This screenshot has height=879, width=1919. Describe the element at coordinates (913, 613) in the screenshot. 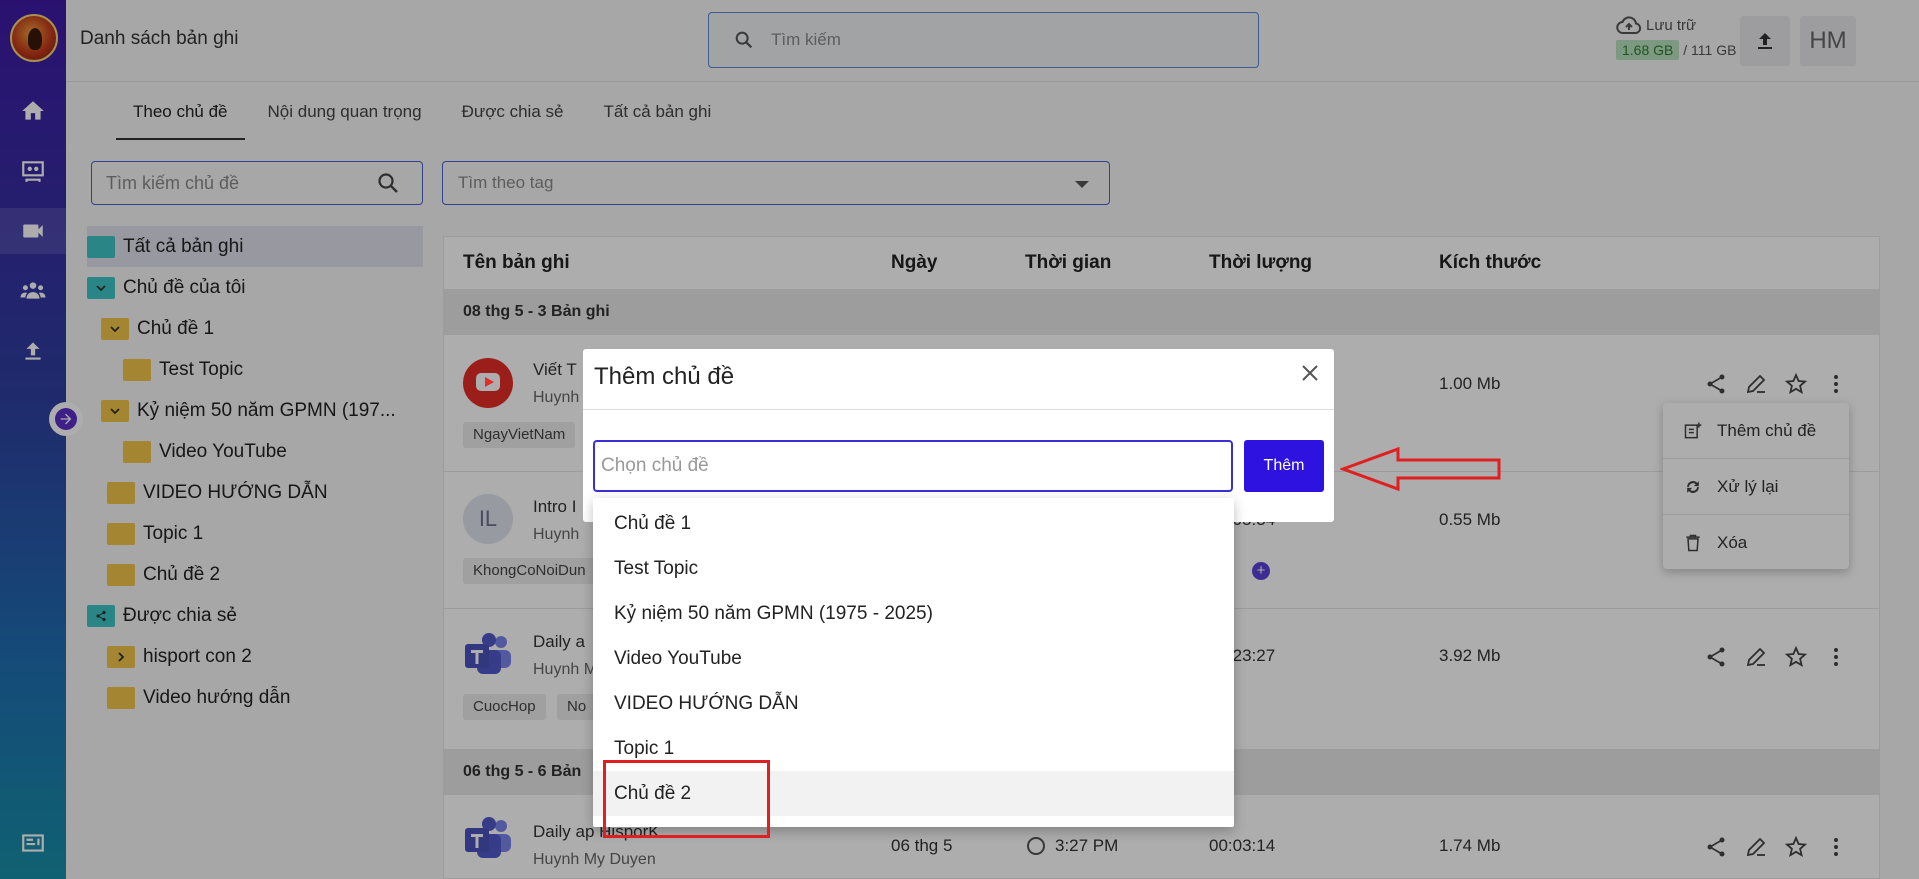

I see `topic-option: Kỷ niệm 50 năm GPMN (1975 - 2025)` at that location.